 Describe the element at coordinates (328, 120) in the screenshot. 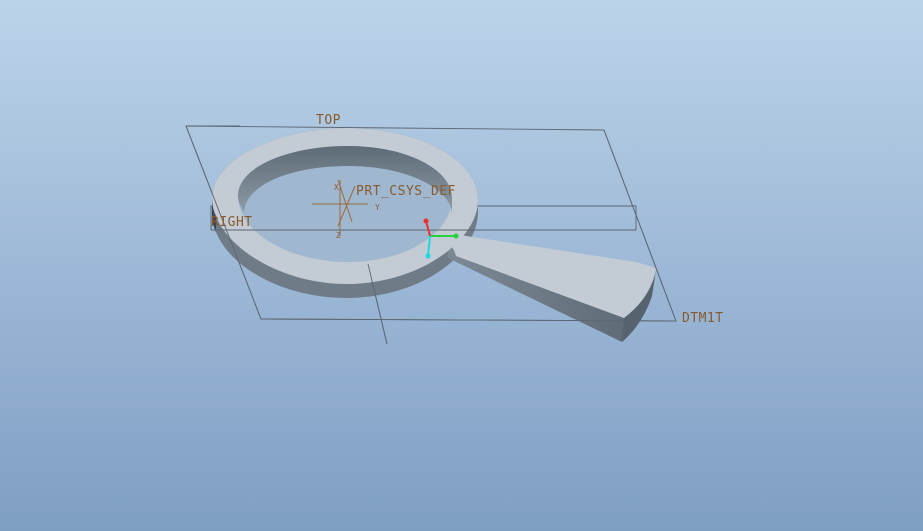

I see `datum-label-top: TOP` at that location.